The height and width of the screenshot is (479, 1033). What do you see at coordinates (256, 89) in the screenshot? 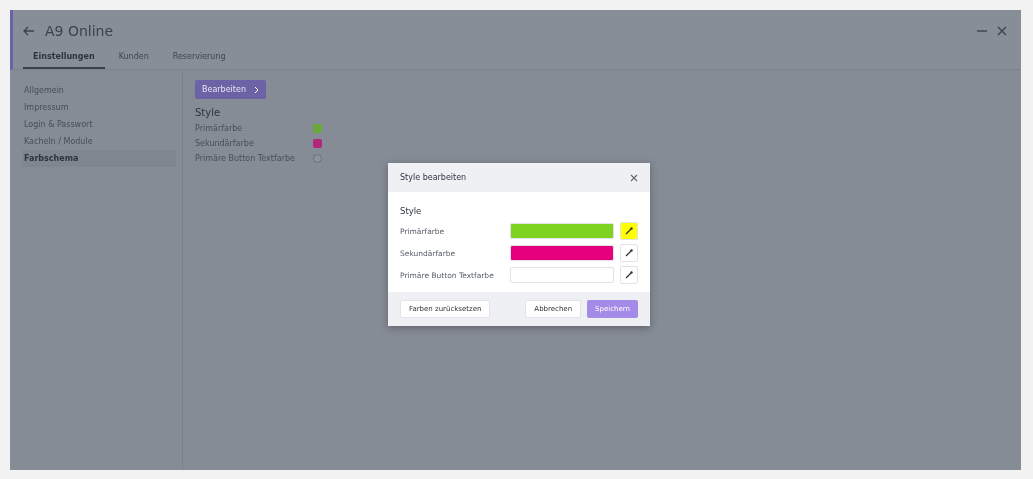
I see `chevron-icon` at bounding box center [256, 89].